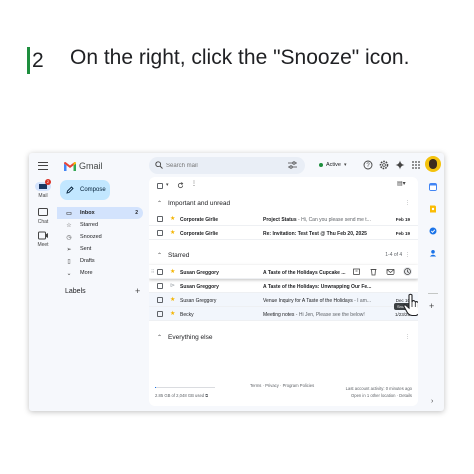 This screenshot has height=474, width=474. What do you see at coordinates (401, 183) in the screenshot?
I see `density-icon: ▤▾` at bounding box center [401, 183].